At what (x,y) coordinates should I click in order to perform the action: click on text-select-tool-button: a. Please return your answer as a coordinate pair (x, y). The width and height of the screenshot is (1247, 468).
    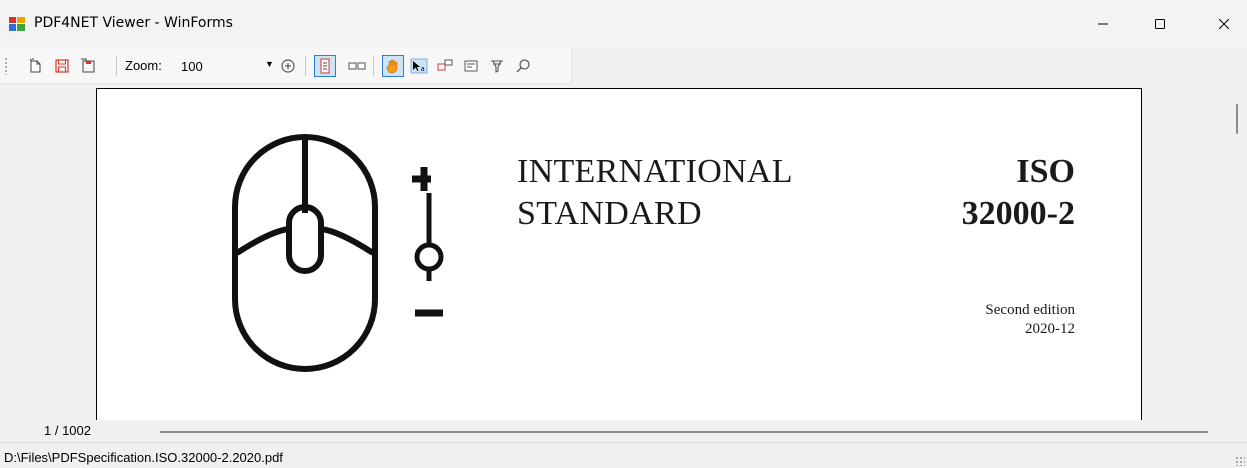
    Looking at the image, I should click on (419, 66).